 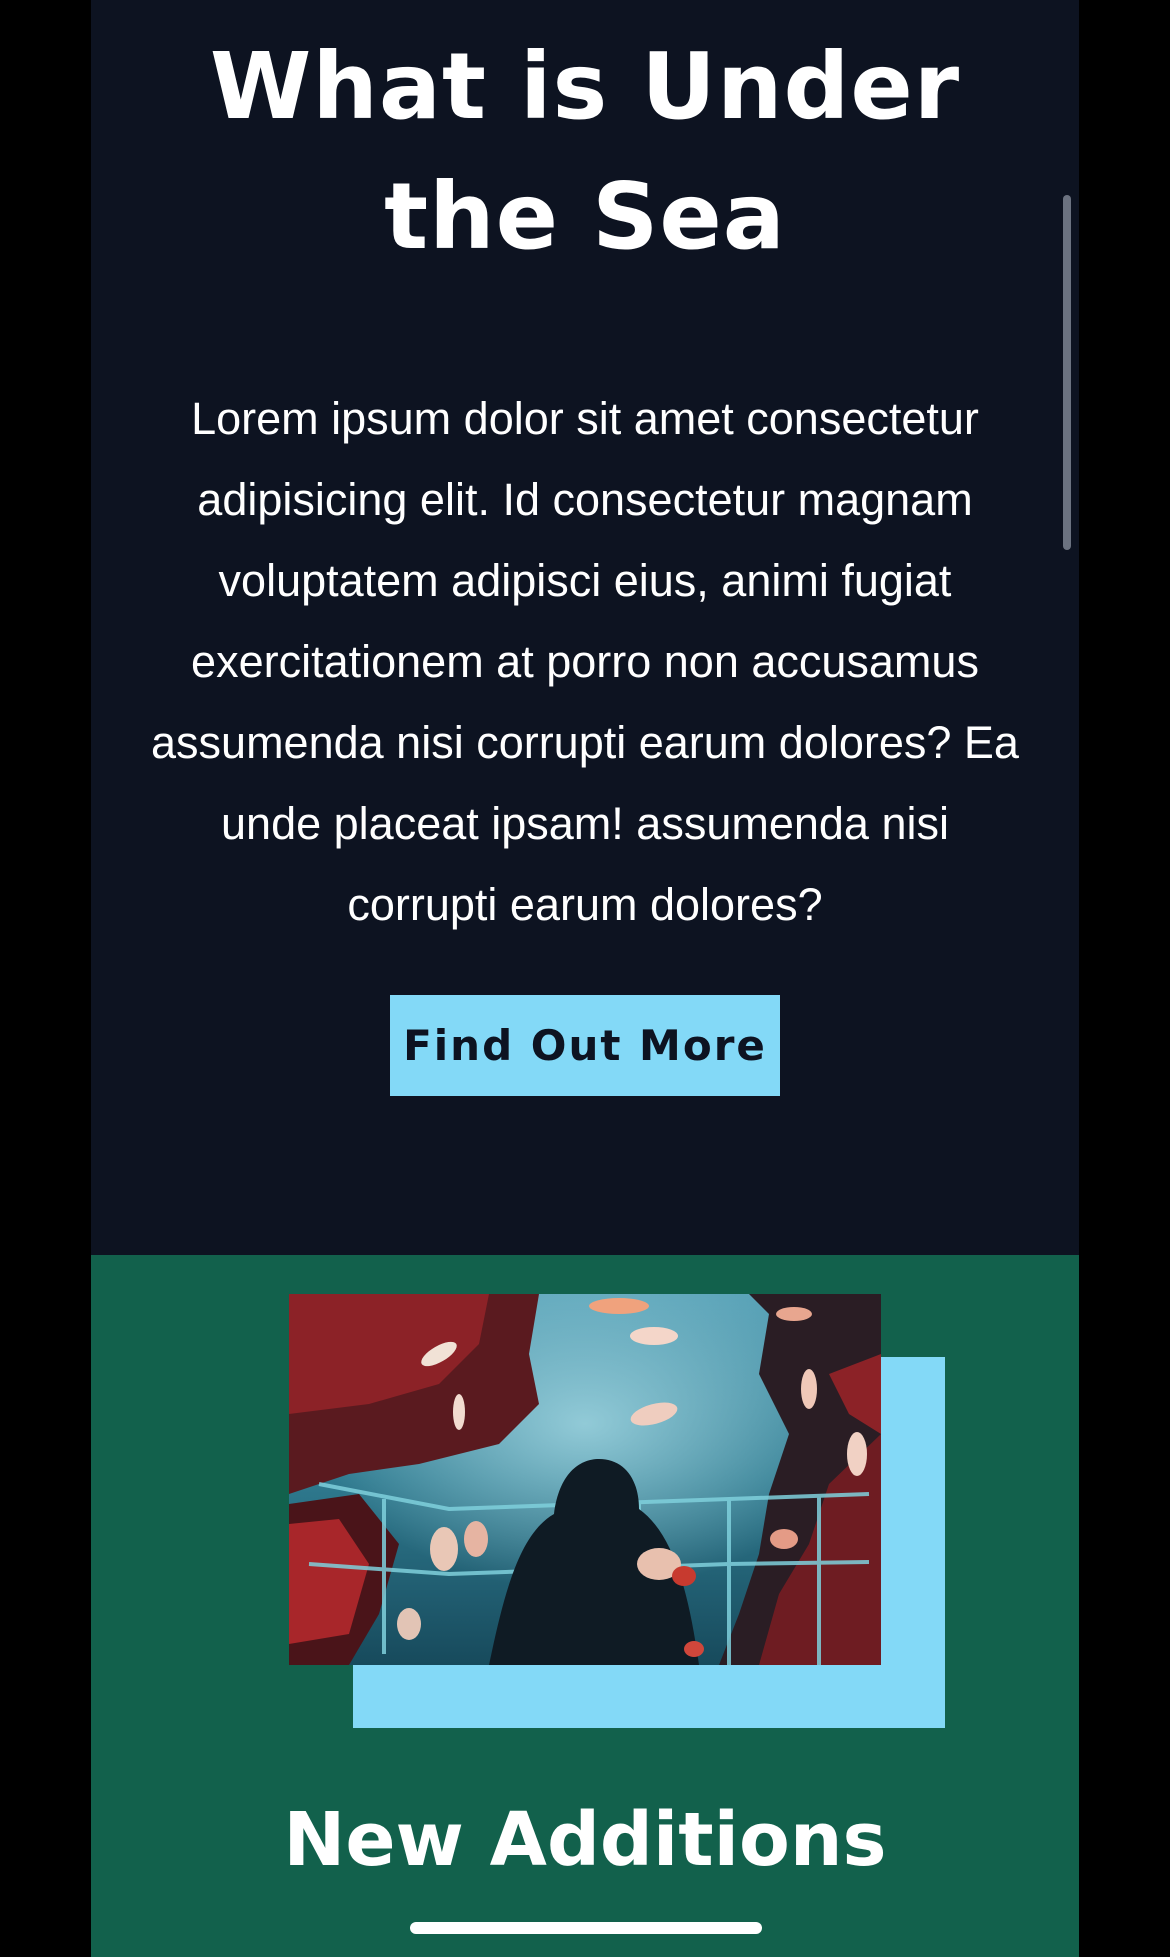 I want to click on new-additions-title: New Additions, so click(x=585, y=1840).